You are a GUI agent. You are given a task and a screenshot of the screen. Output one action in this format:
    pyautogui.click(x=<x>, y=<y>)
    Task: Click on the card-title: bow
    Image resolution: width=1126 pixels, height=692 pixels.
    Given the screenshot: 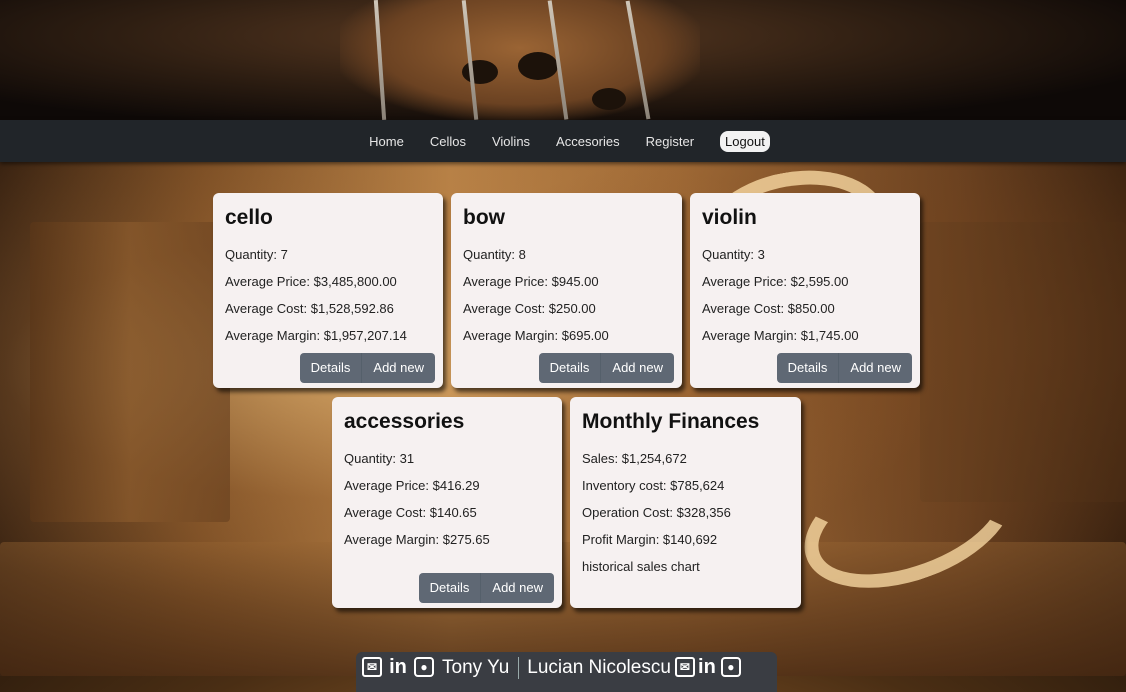 What is the action you would take?
    pyautogui.click(x=484, y=217)
    